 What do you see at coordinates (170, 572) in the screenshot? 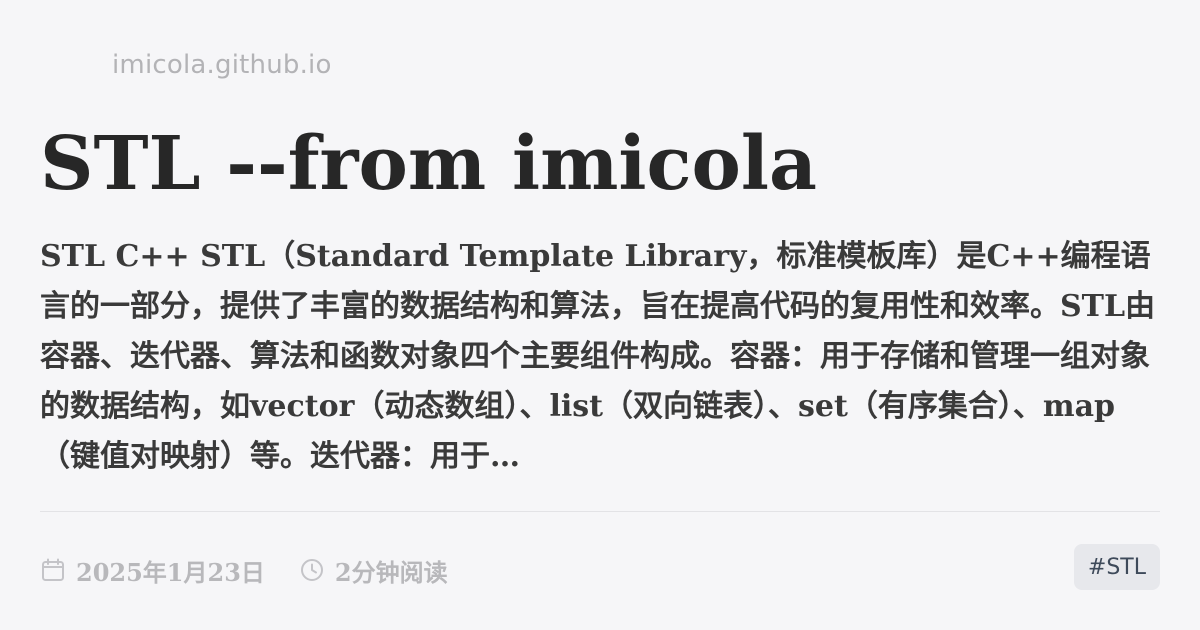
I see `date-label: 2025年1月23日` at bounding box center [170, 572].